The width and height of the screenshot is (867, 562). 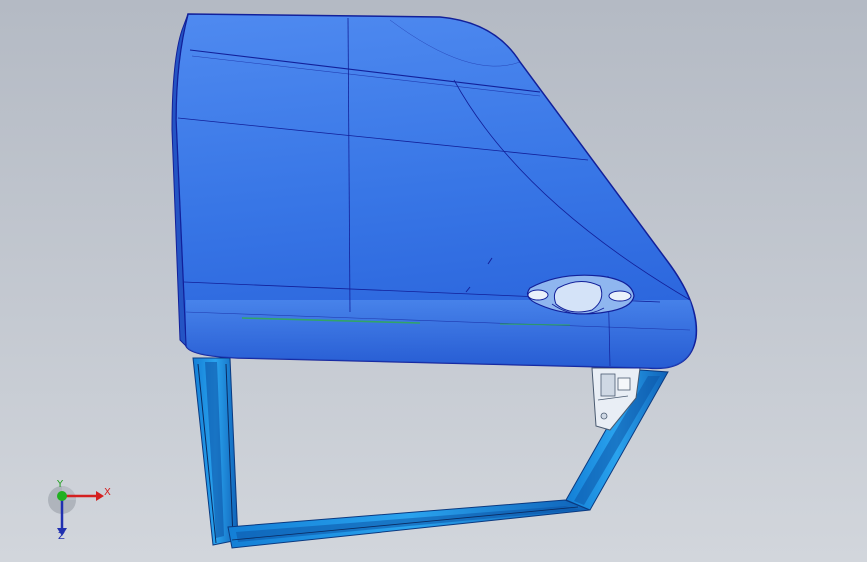 What do you see at coordinates (61, 536) in the screenshot?
I see `z-axis-label: Z` at bounding box center [61, 536].